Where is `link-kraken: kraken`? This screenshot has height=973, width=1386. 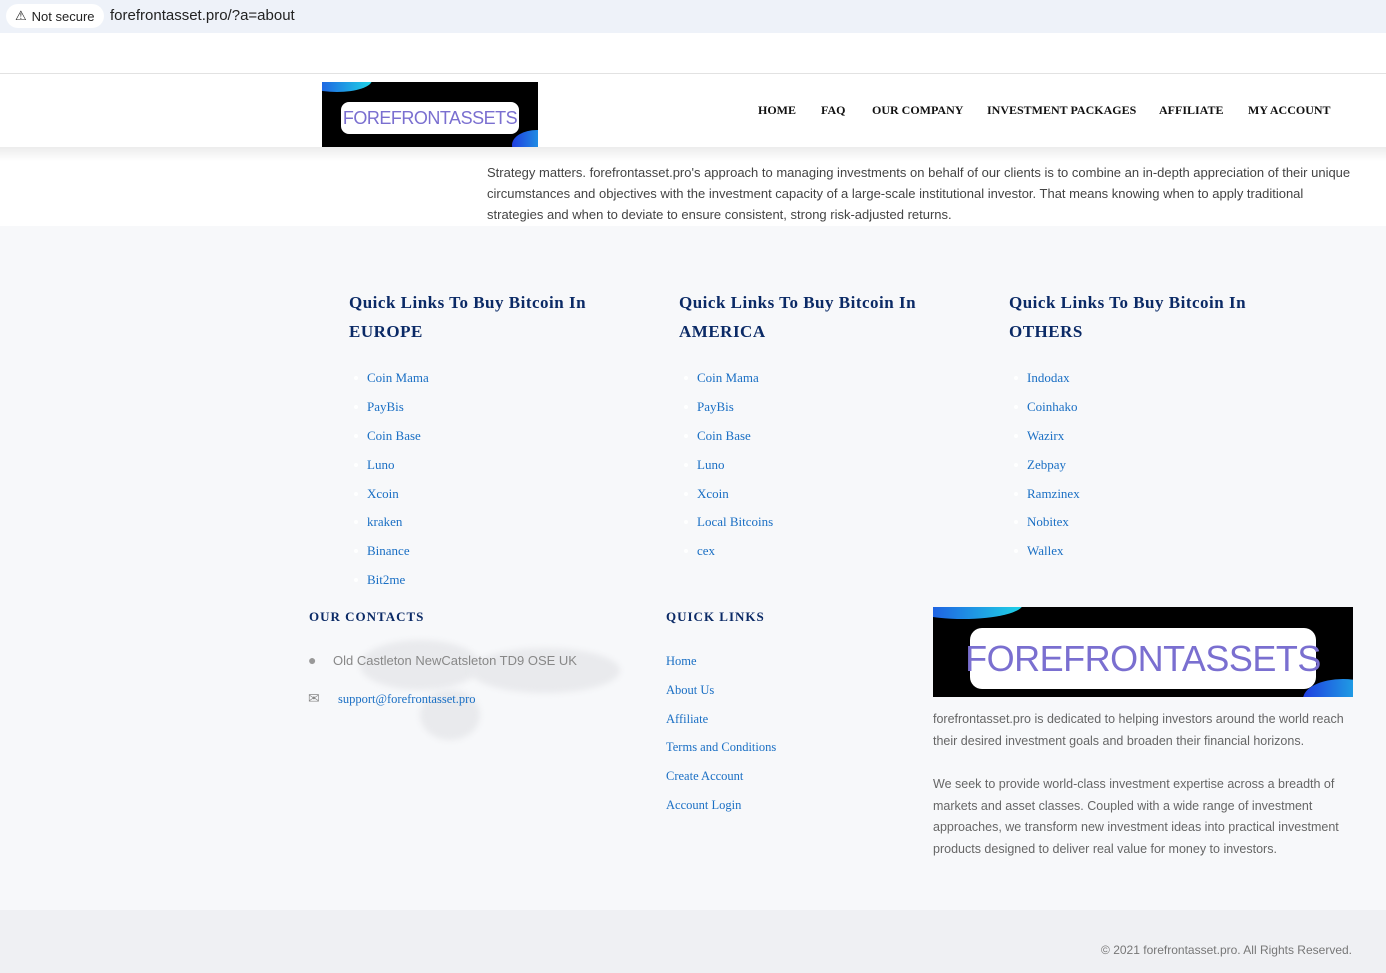
link-kraken: kraken is located at coordinates (391, 528).